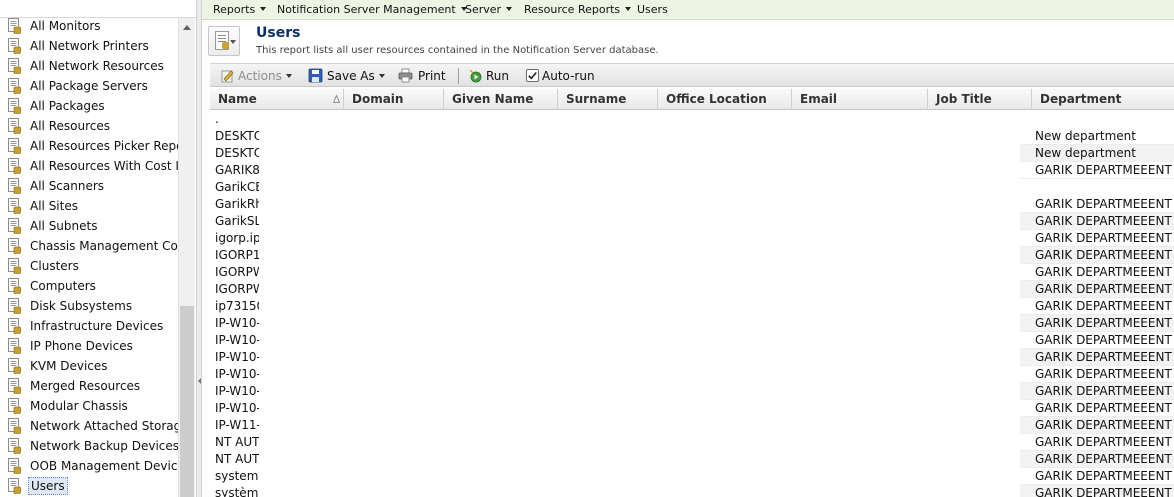  What do you see at coordinates (964, 99) in the screenshot?
I see `column-header-job-title-label: Job Title` at bounding box center [964, 99].